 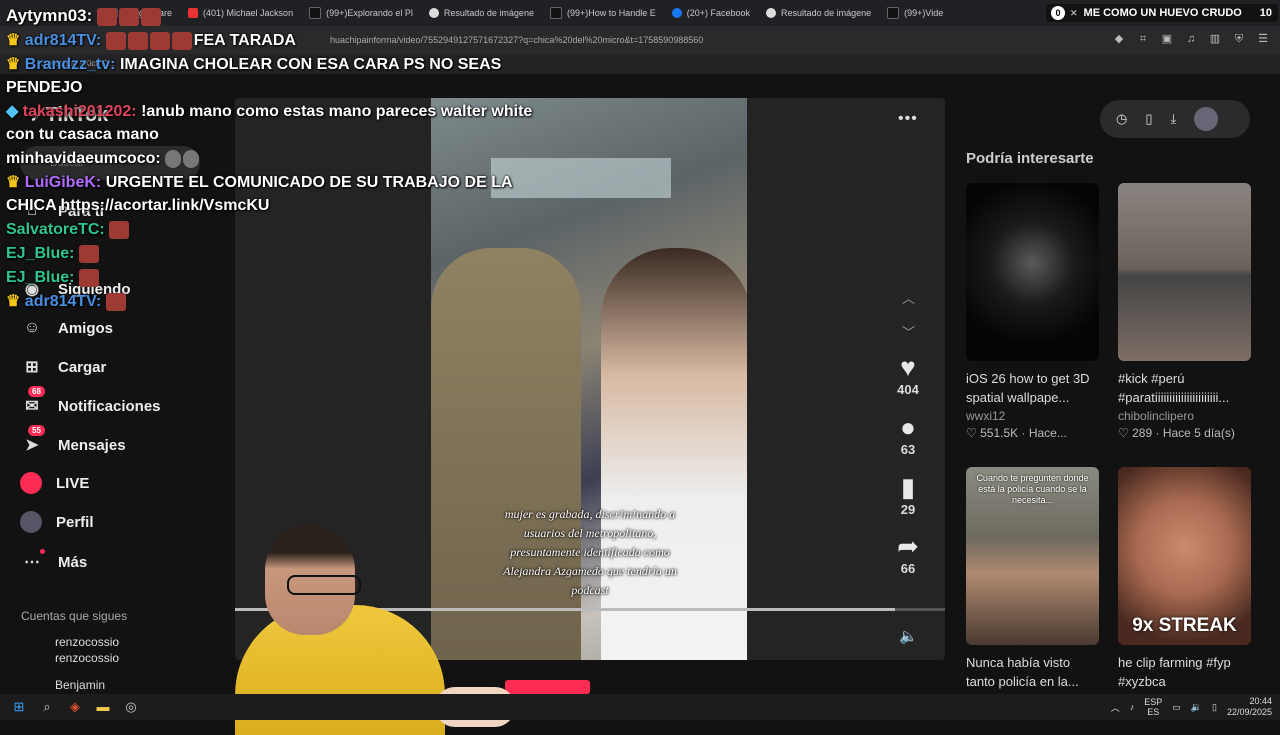 I want to click on streamer-glasses, so click(x=324, y=585).